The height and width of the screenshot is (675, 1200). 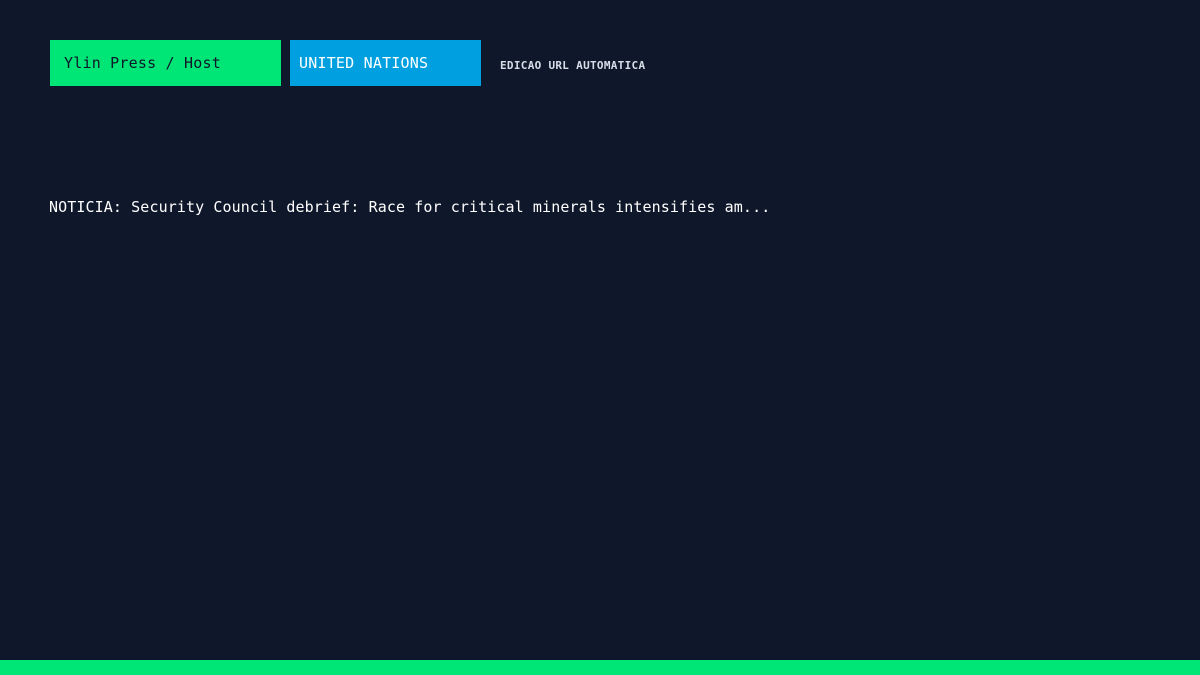 I want to click on host-label: Ylin Press / Host, so click(x=142, y=63).